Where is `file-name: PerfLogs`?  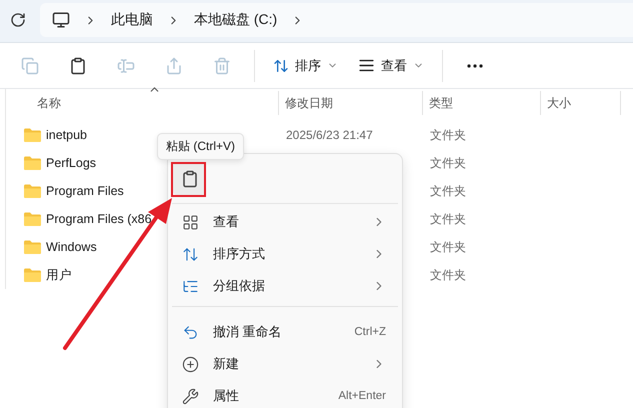
file-name: PerfLogs is located at coordinates (71, 163).